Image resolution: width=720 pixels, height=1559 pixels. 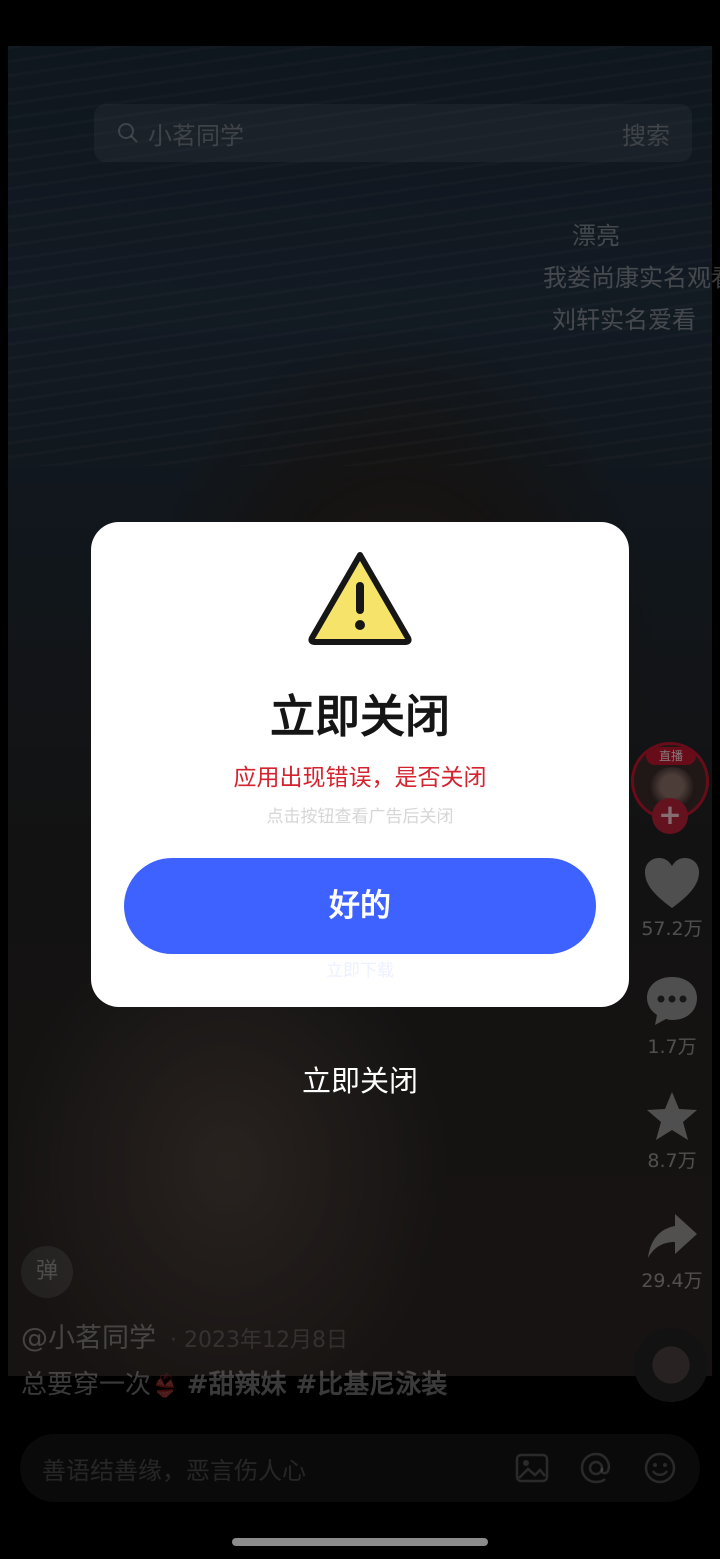 What do you see at coordinates (360, 1542) in the screenshot?
I see `home-indicator` at bounding box center [360, 1542].